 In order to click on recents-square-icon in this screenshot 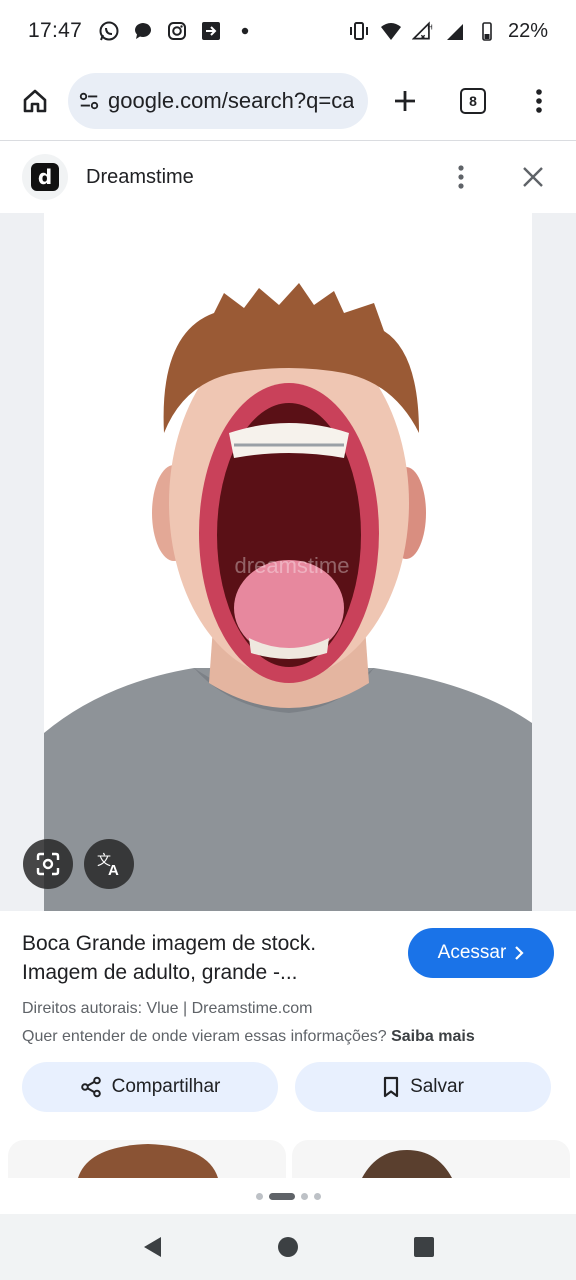, I will do `click(424, 1247)`.